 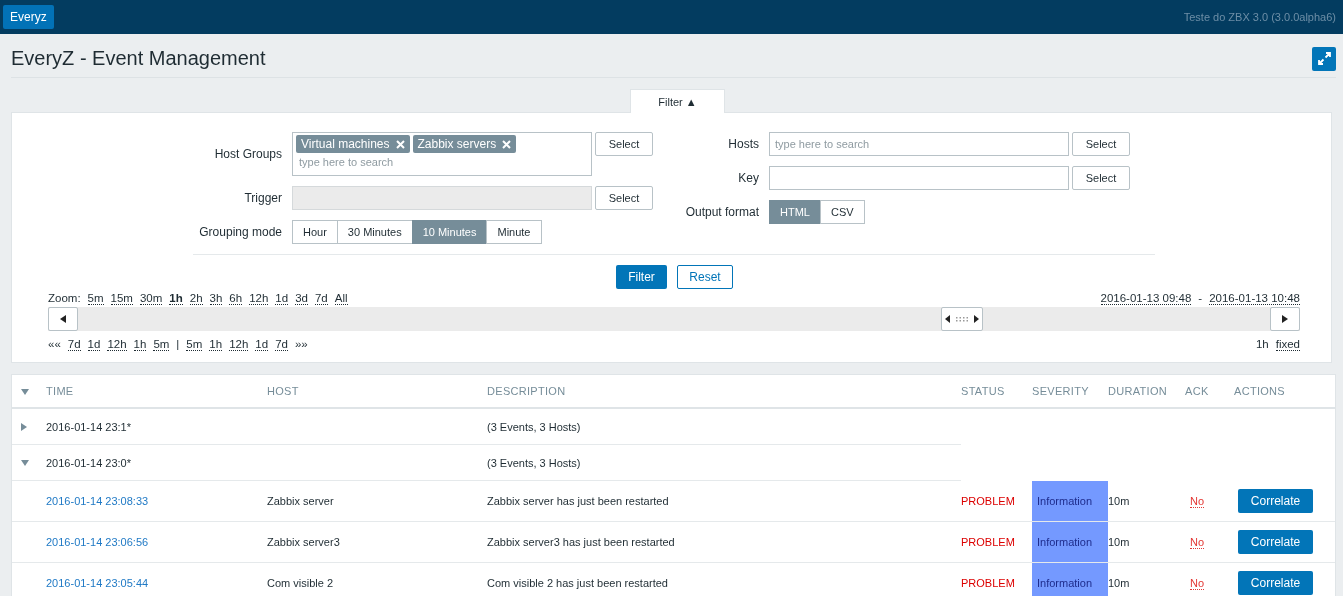 I want to click on left-arrow-icon, so click(x=63, y=319).